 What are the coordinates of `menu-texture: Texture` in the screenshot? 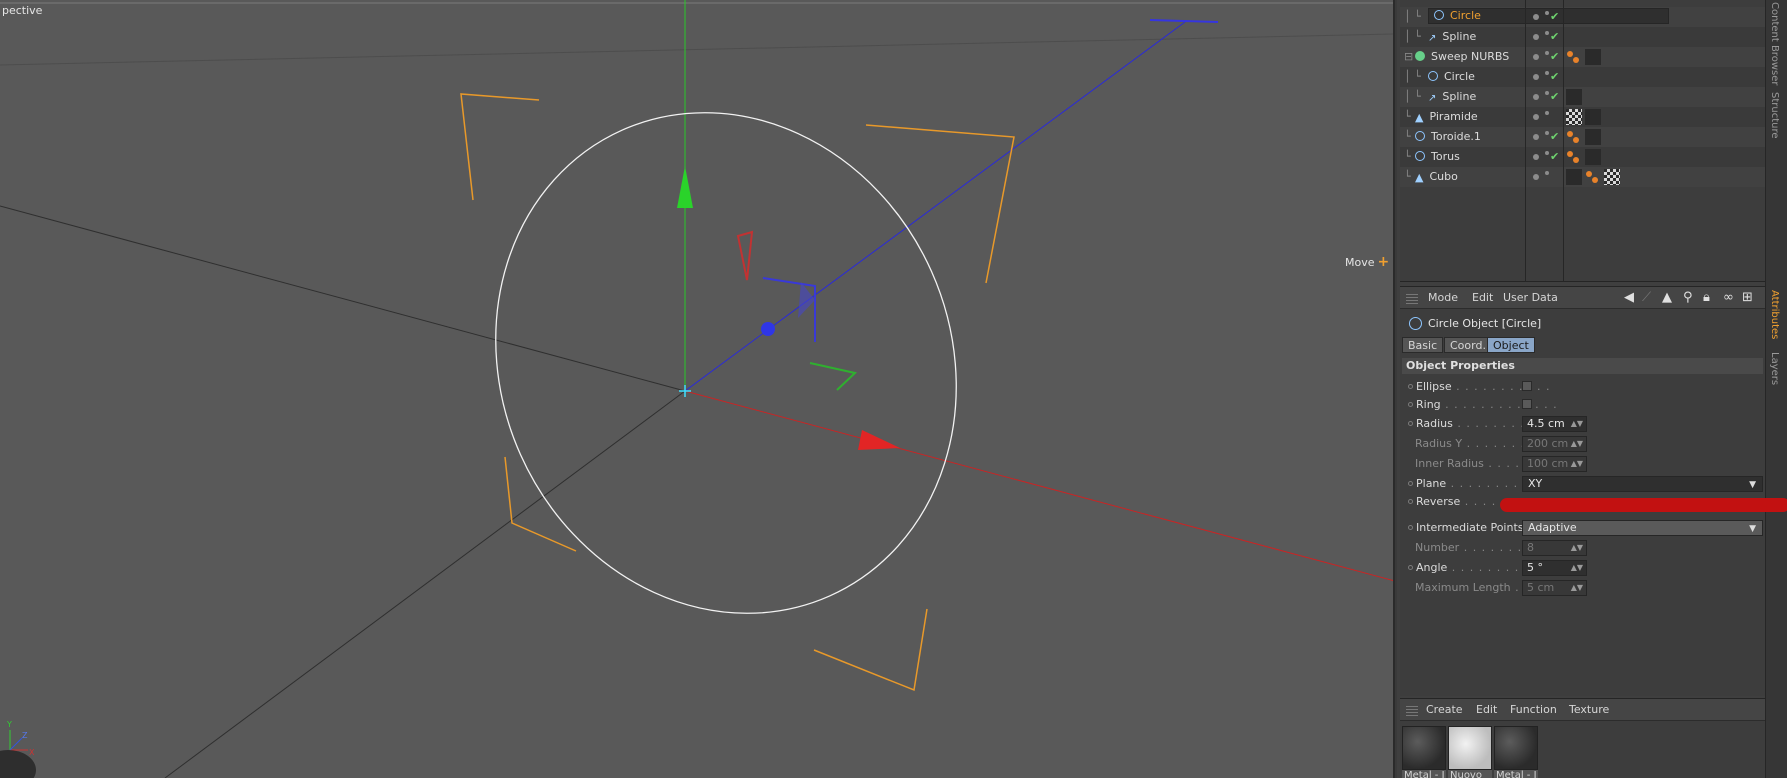 It's located at (1589, 709).